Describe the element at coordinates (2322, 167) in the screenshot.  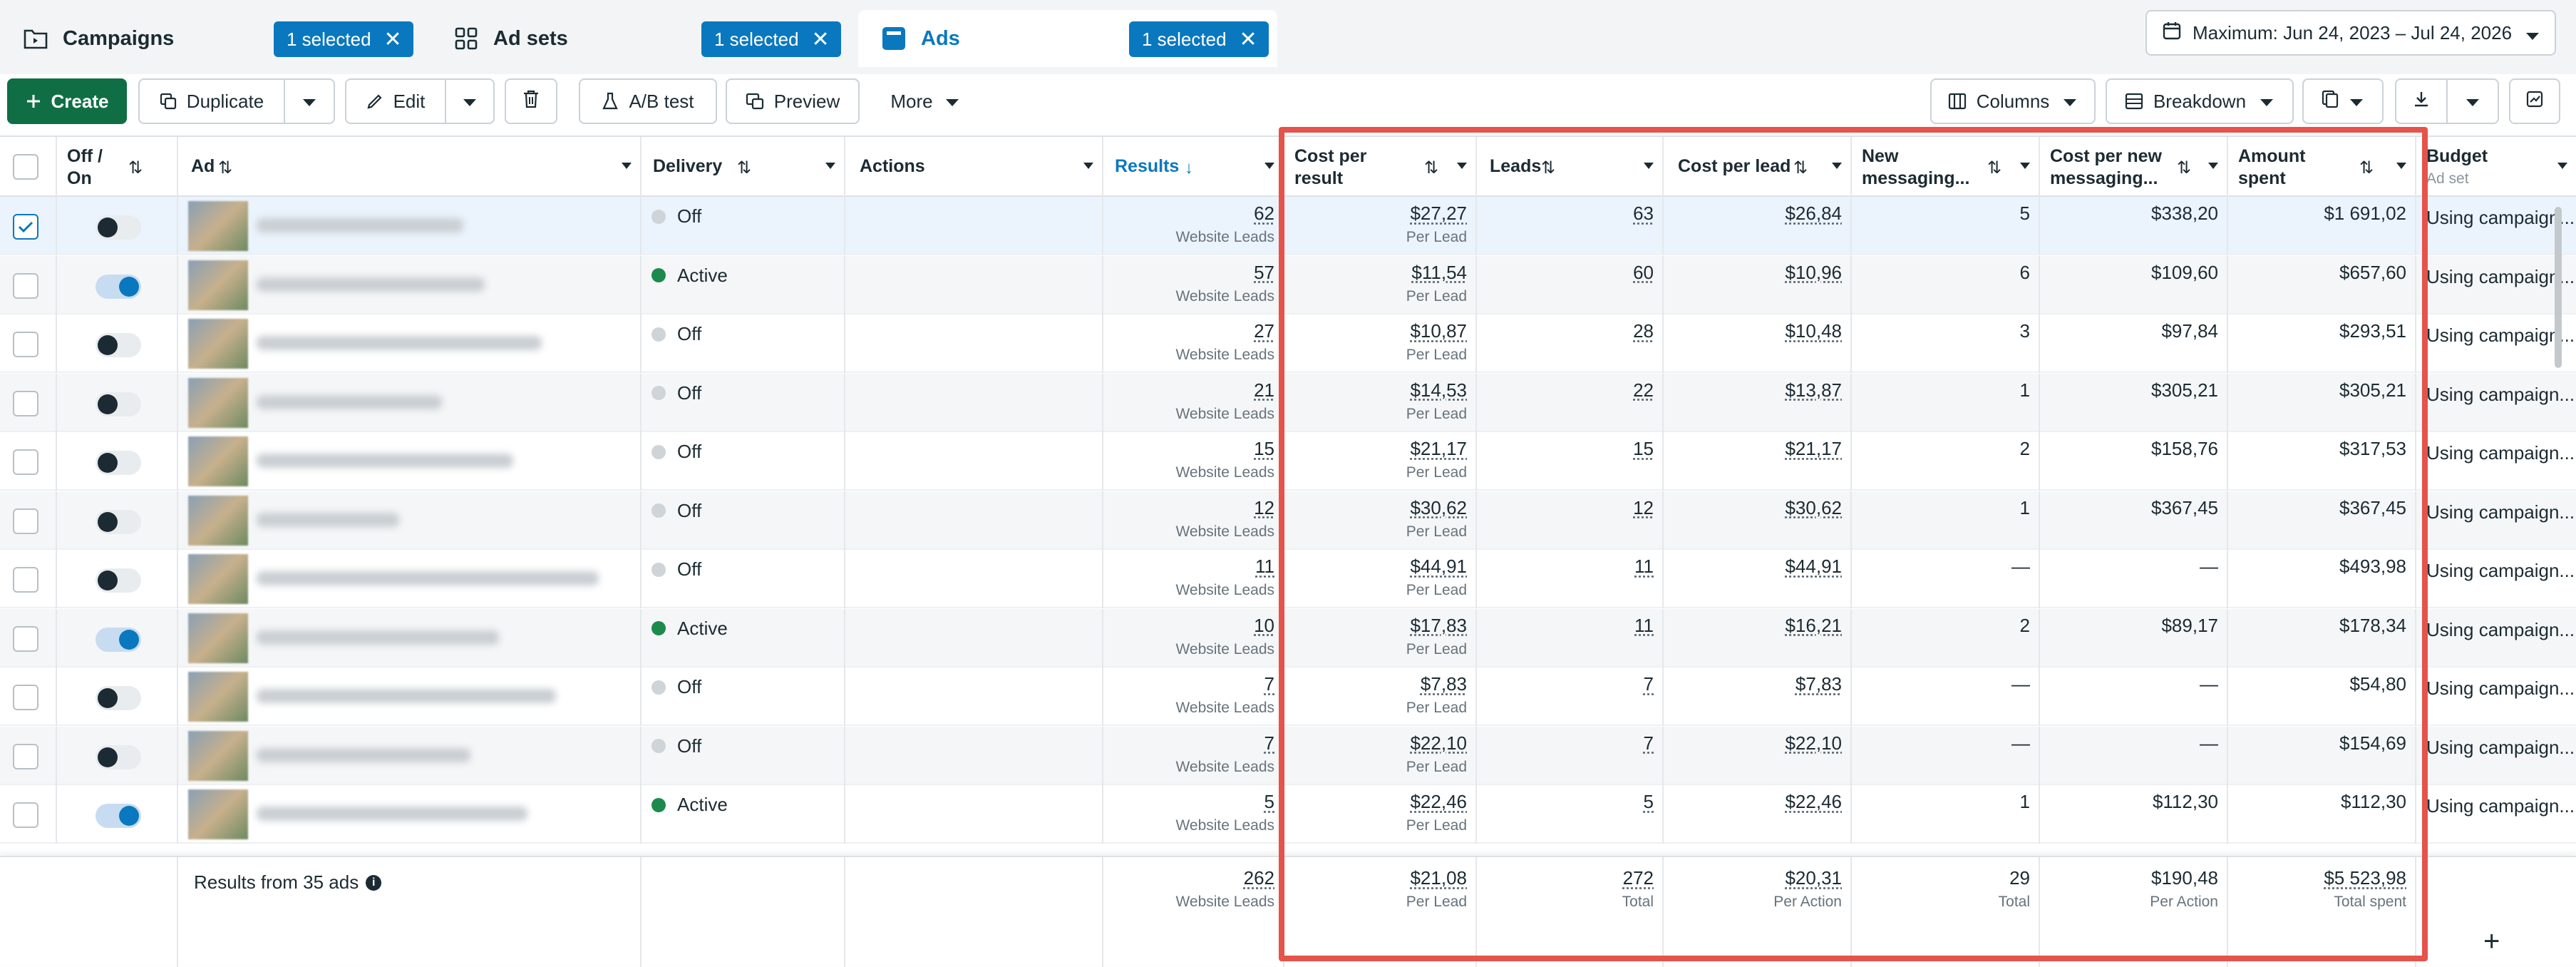
I see `header-amount-spent: Amount spent ⇅` at that location.